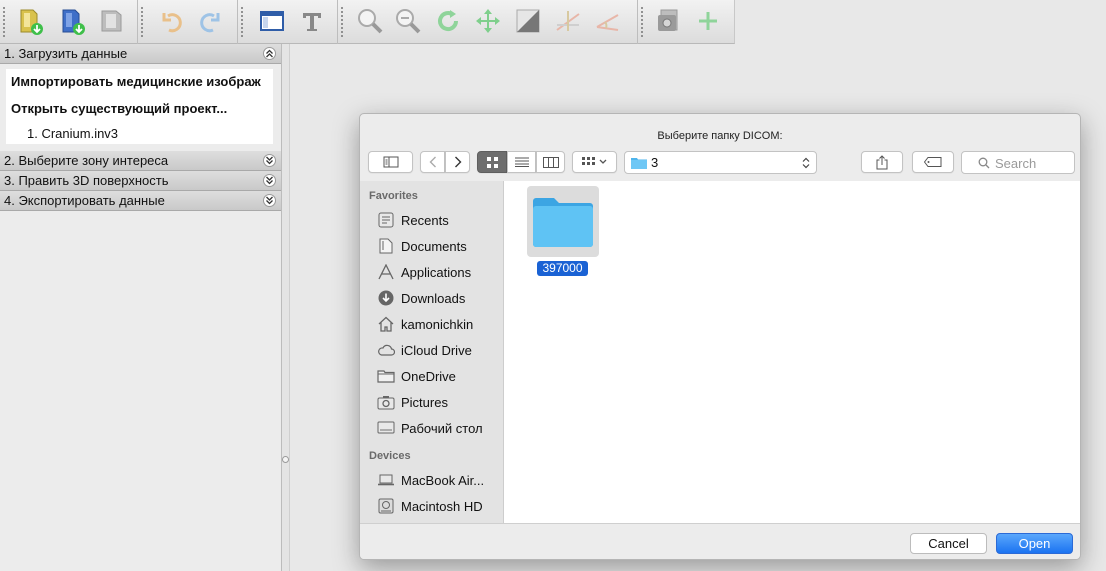  I want to click on icon-view-button, so click(492, 162).